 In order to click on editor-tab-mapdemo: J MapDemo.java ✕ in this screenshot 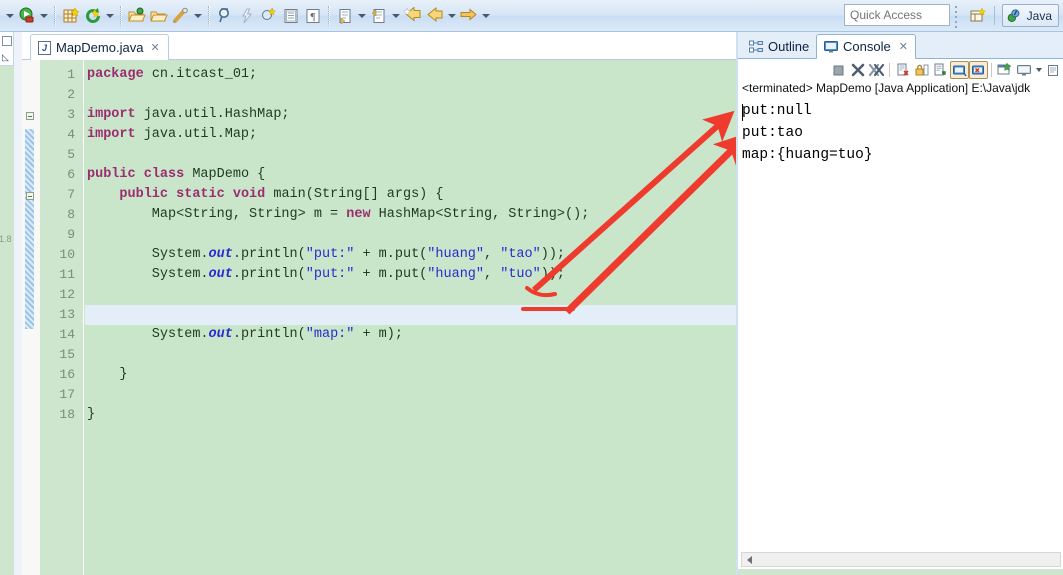, I will do `click(99, 47)`.